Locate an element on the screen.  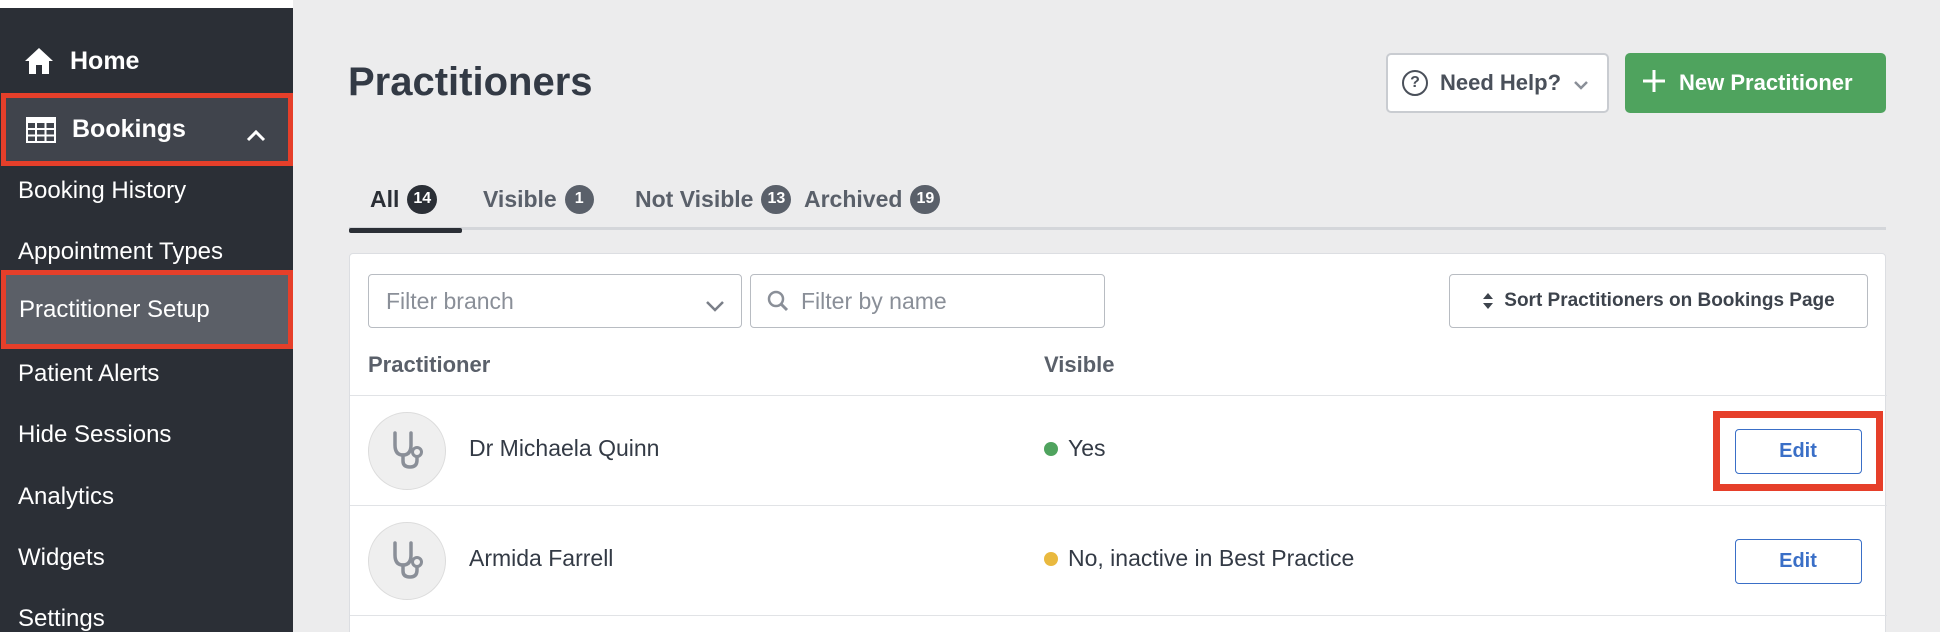
column-header-practitioner: Practitioner is located at coordinates (429, 365).